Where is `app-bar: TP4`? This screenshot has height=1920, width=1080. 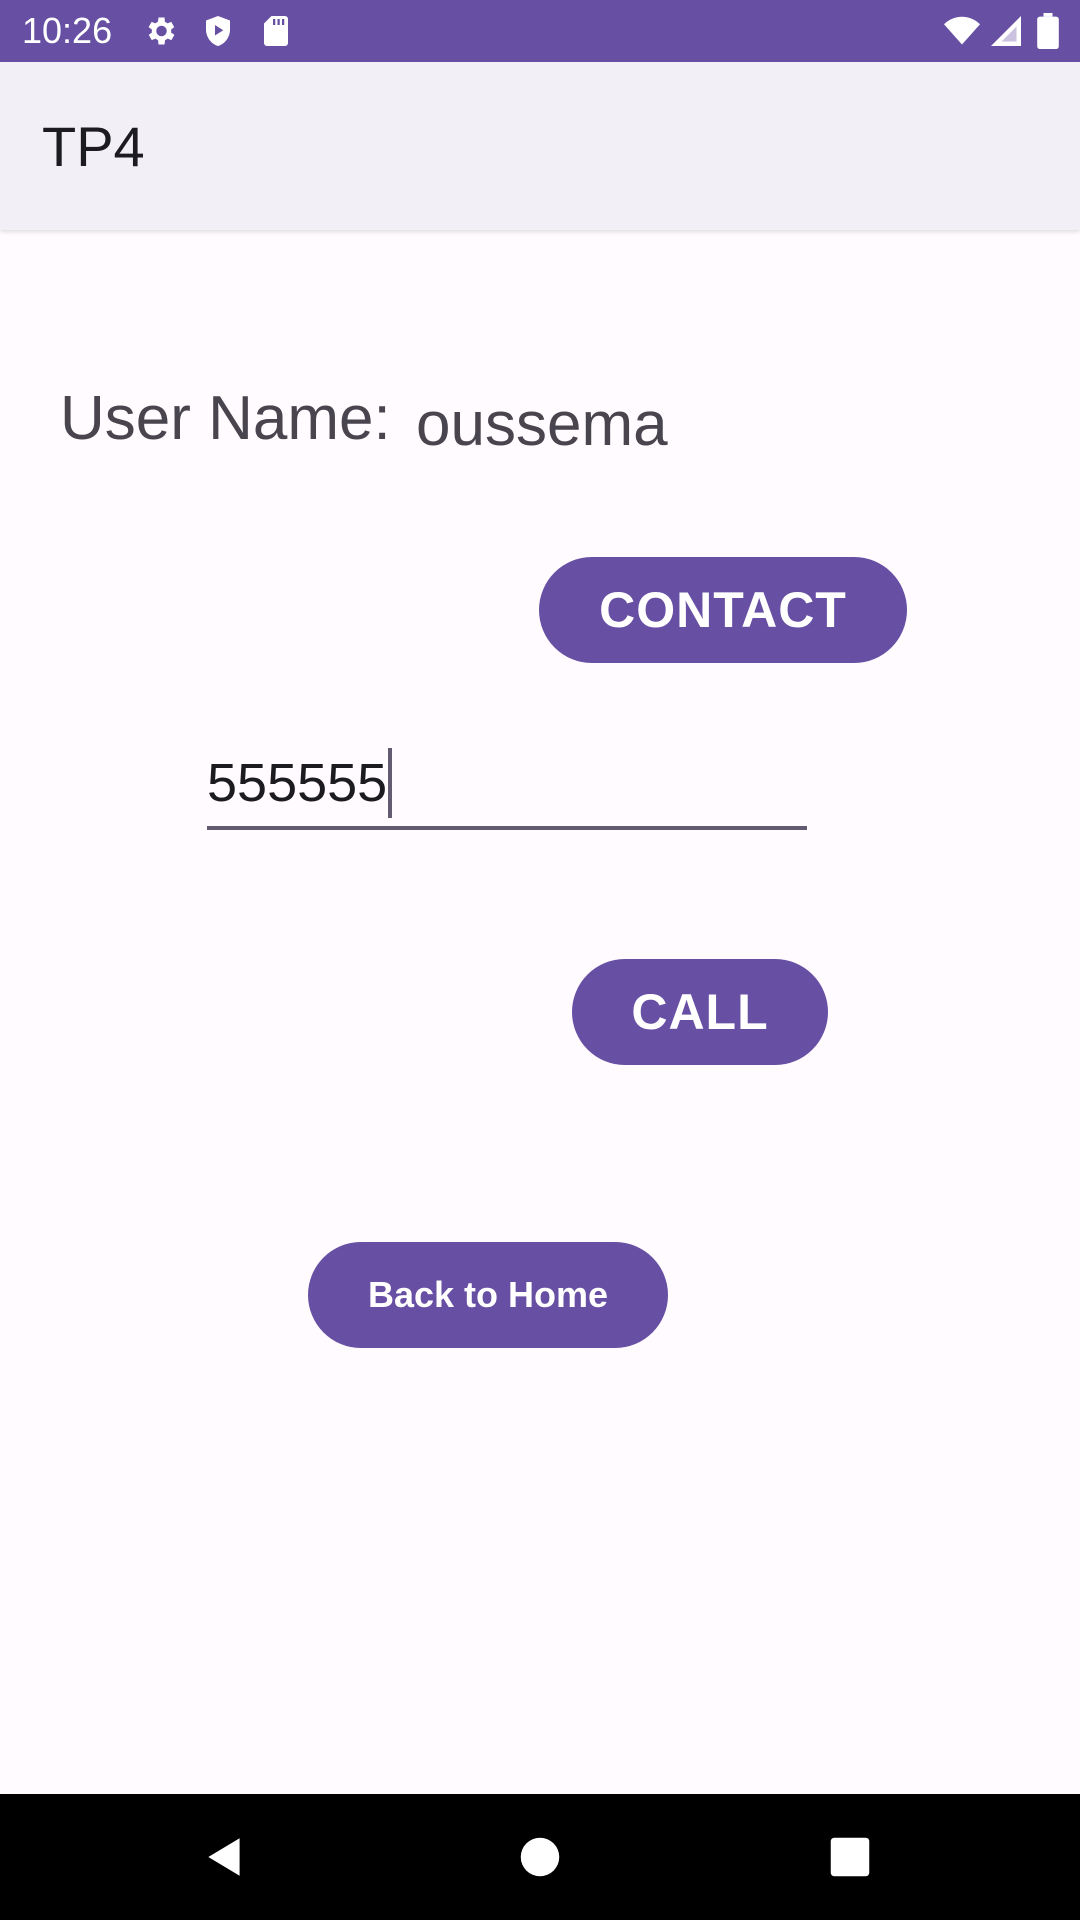
app-bar: TP4 is located at coordinates (540, 146).